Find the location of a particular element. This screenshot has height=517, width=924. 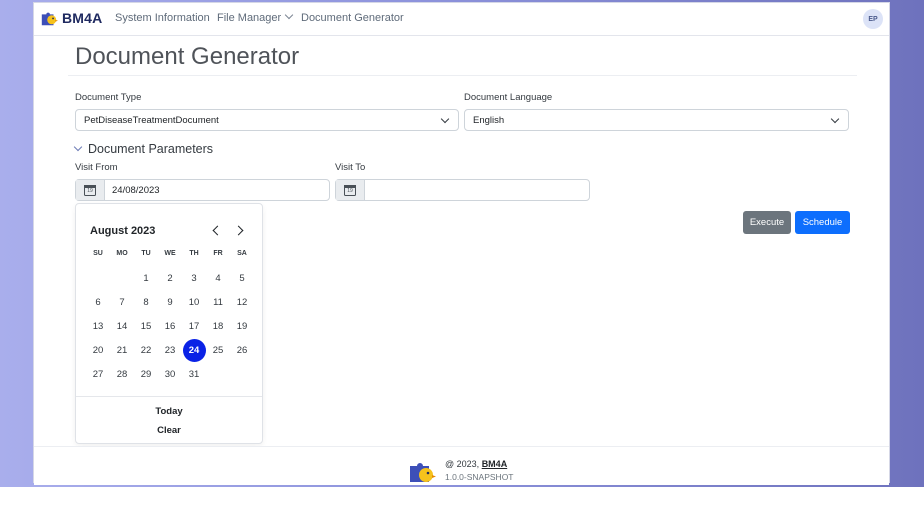

datepicker-day-number: 30 is located at coordinates (170, 374).